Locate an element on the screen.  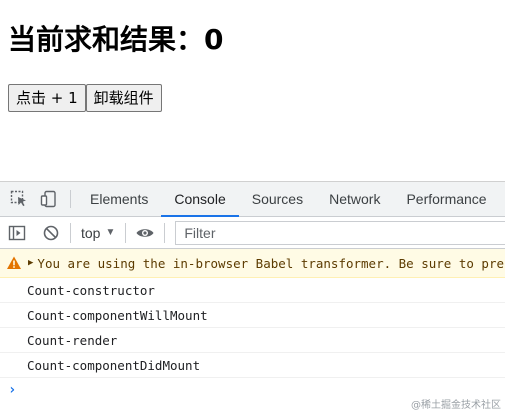
expand-triangle-icon: ▶ is located at coordinates (30, 263).